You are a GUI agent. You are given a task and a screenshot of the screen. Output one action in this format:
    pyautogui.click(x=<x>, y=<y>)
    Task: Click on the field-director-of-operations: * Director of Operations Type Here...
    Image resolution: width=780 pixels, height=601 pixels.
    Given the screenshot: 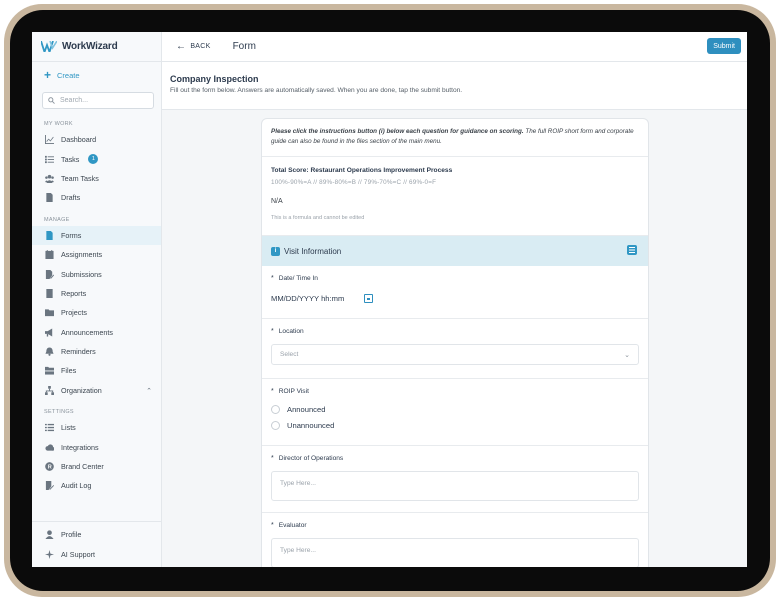 What is the action you would take?
    pyautogui.click(x=455, y=479)
    